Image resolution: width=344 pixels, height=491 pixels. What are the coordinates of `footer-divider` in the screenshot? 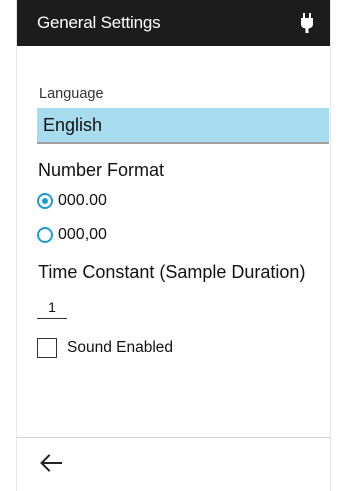 It's located at (173, 437).